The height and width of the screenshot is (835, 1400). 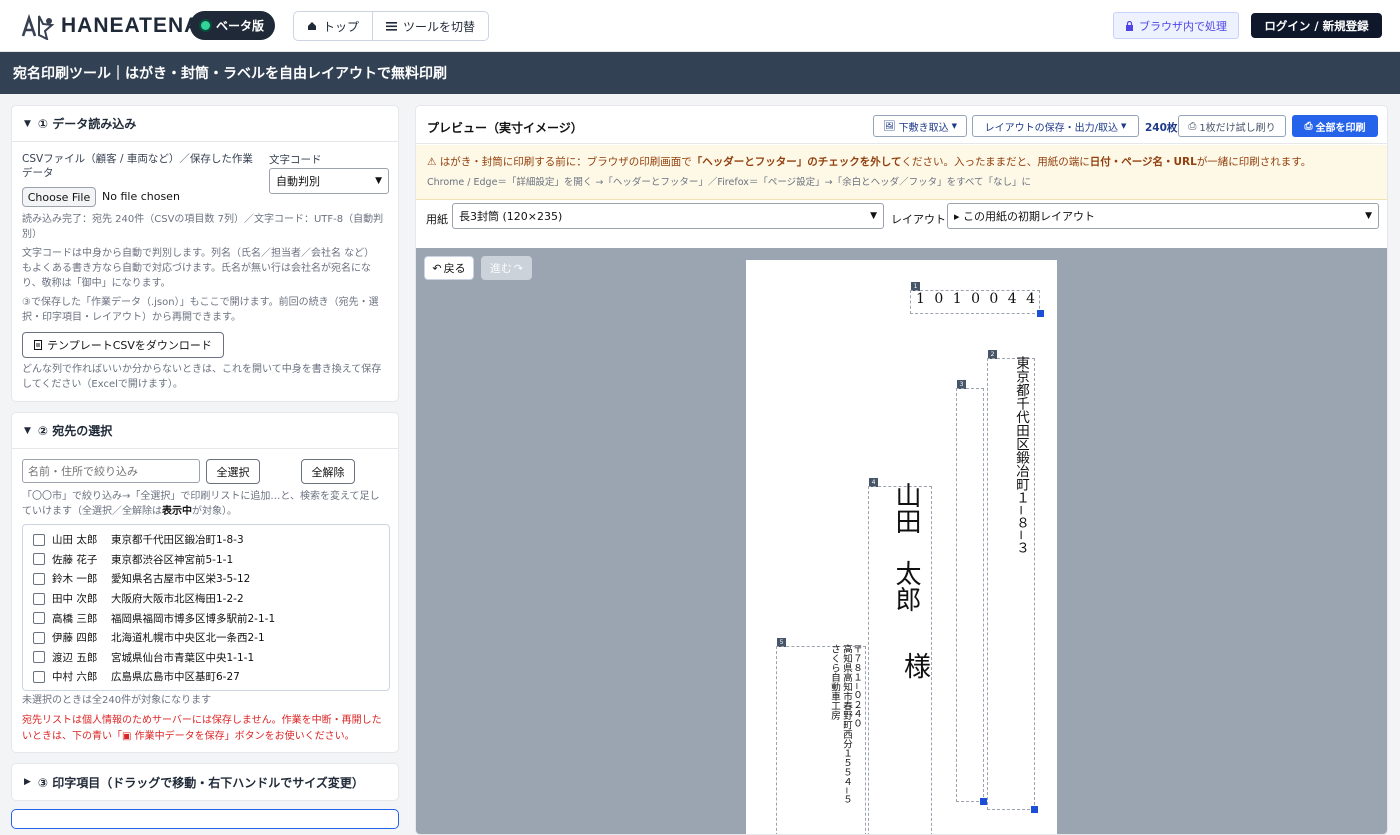 I want to click on layout-value: ▸ この用紙の初期レイアウト, so click(x=1025, y=216).